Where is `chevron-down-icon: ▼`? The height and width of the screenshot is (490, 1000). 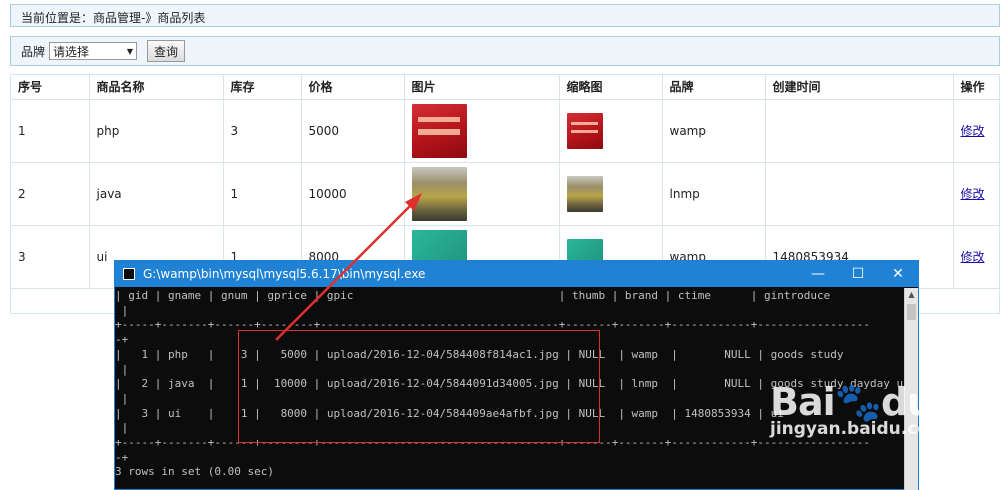 chevron-down-icon: ▼ is located at coordinates (130, 51).